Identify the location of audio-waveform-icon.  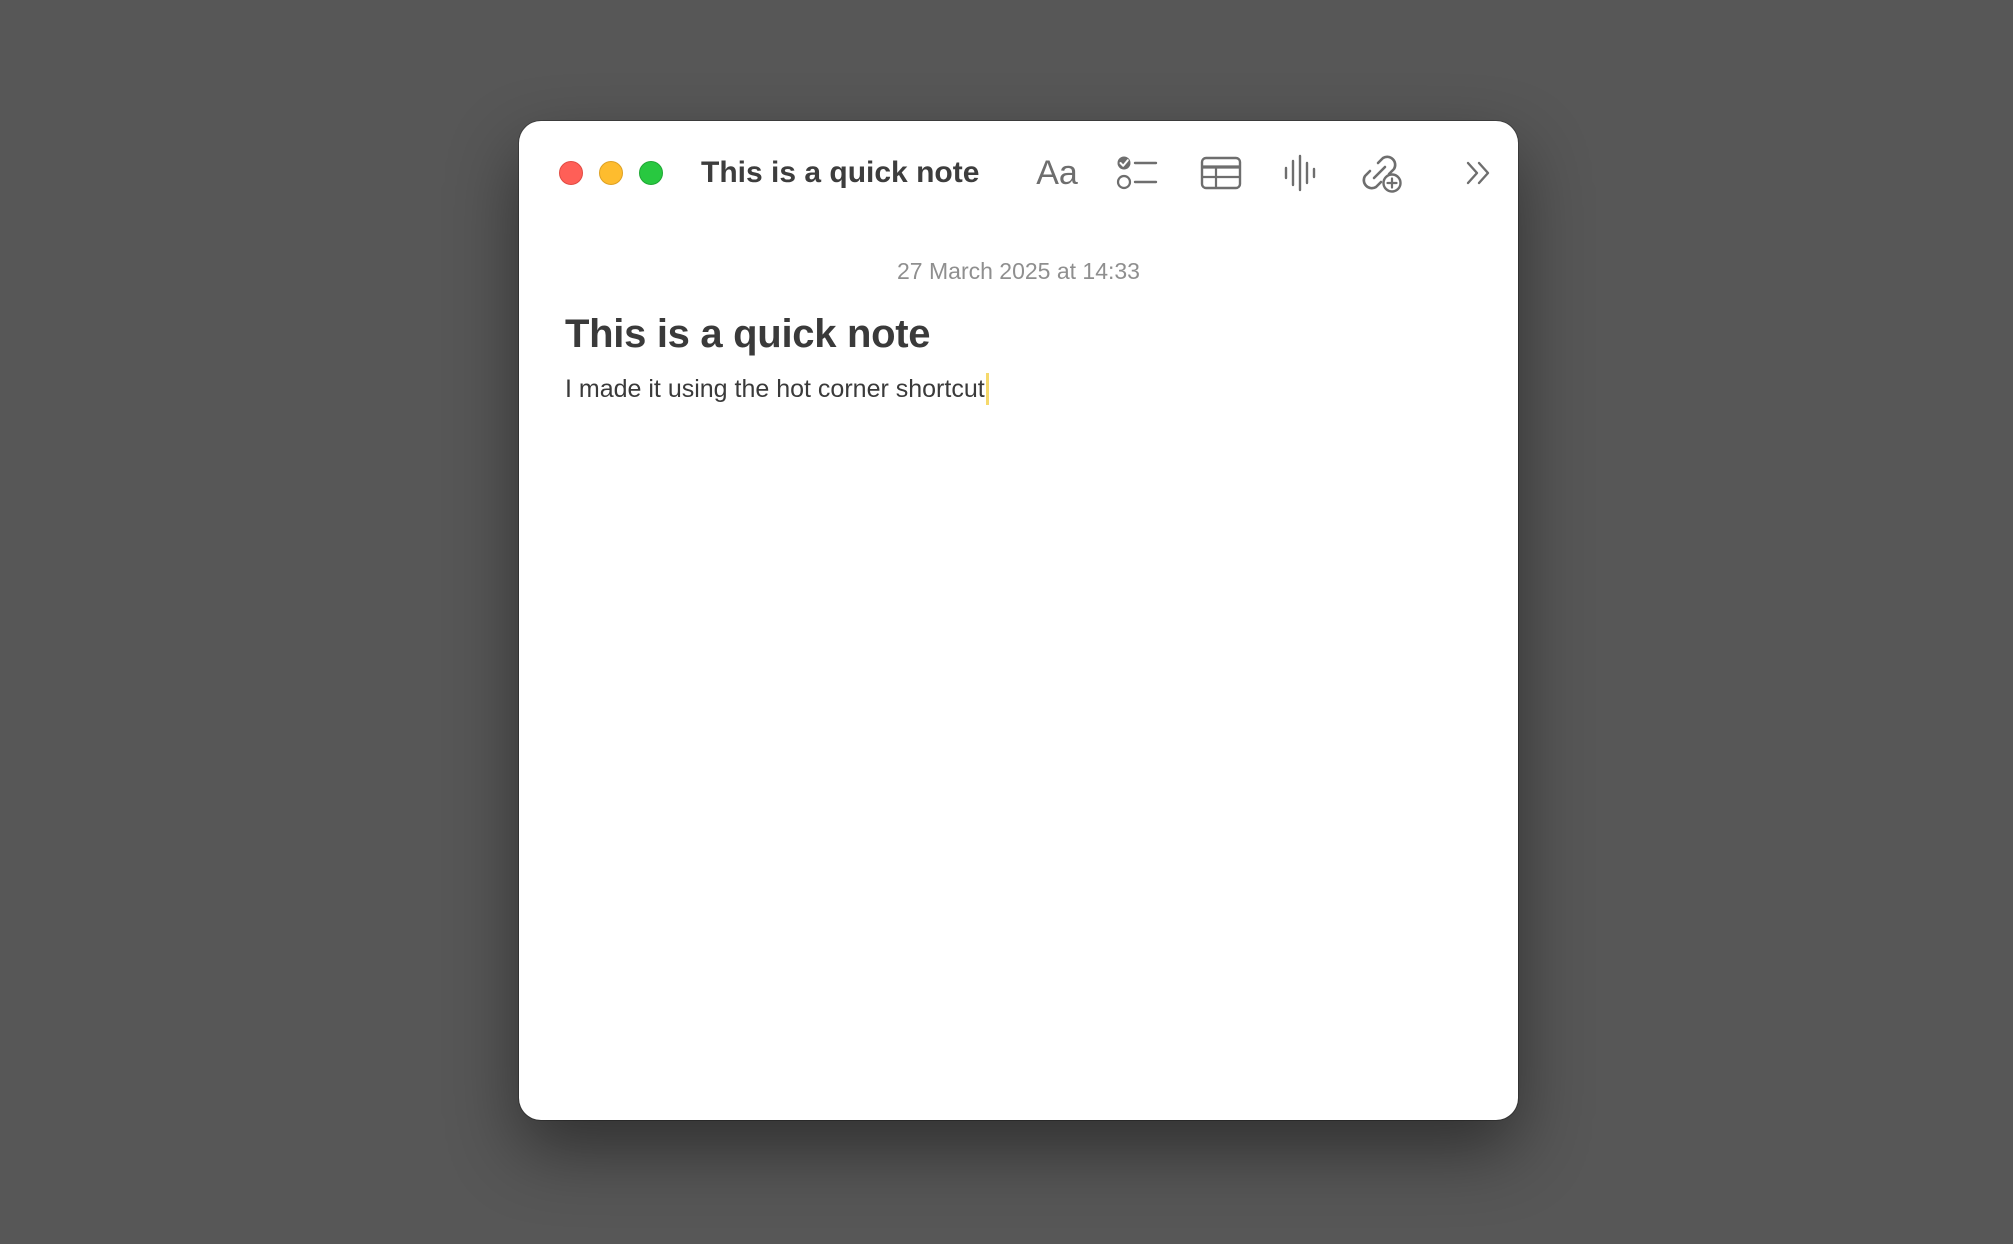
(1301, 173).